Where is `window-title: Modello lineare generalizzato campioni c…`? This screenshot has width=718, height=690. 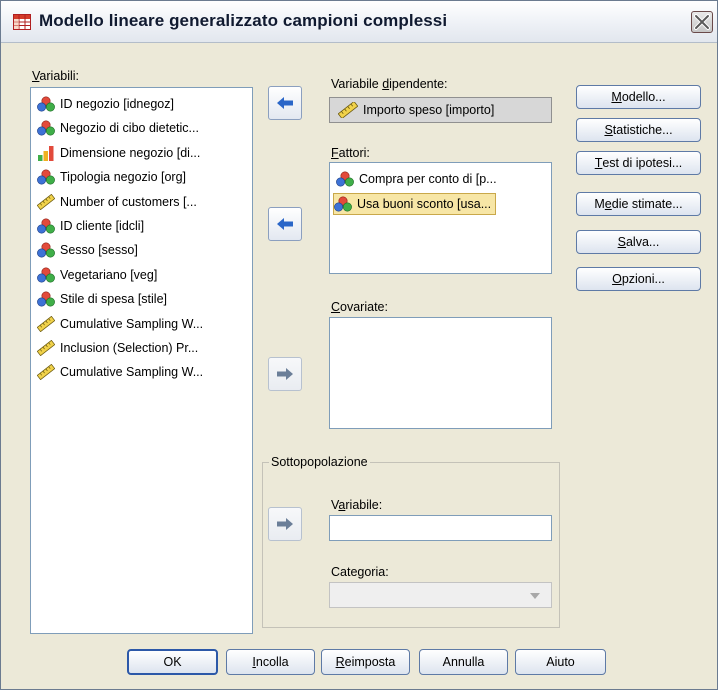 window-title: Modello lineare generalizzato campioni c… is located at coordinates (243, 20).